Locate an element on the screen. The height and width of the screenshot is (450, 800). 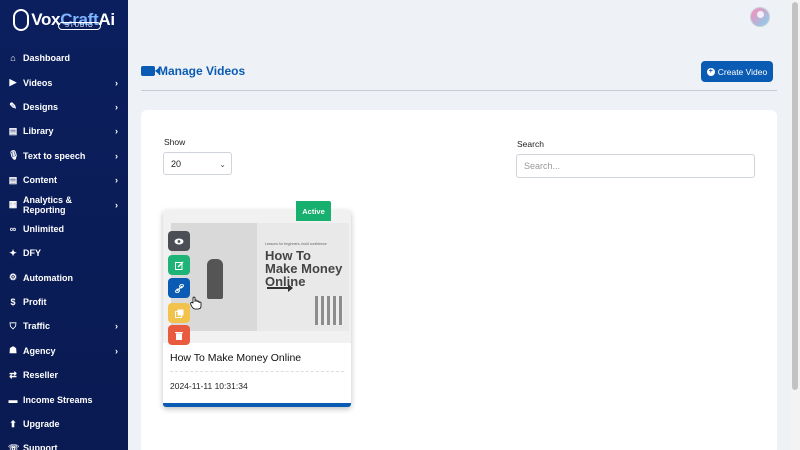
sidebar-item-icon: ⚙ is located at coordinates (13, 277).